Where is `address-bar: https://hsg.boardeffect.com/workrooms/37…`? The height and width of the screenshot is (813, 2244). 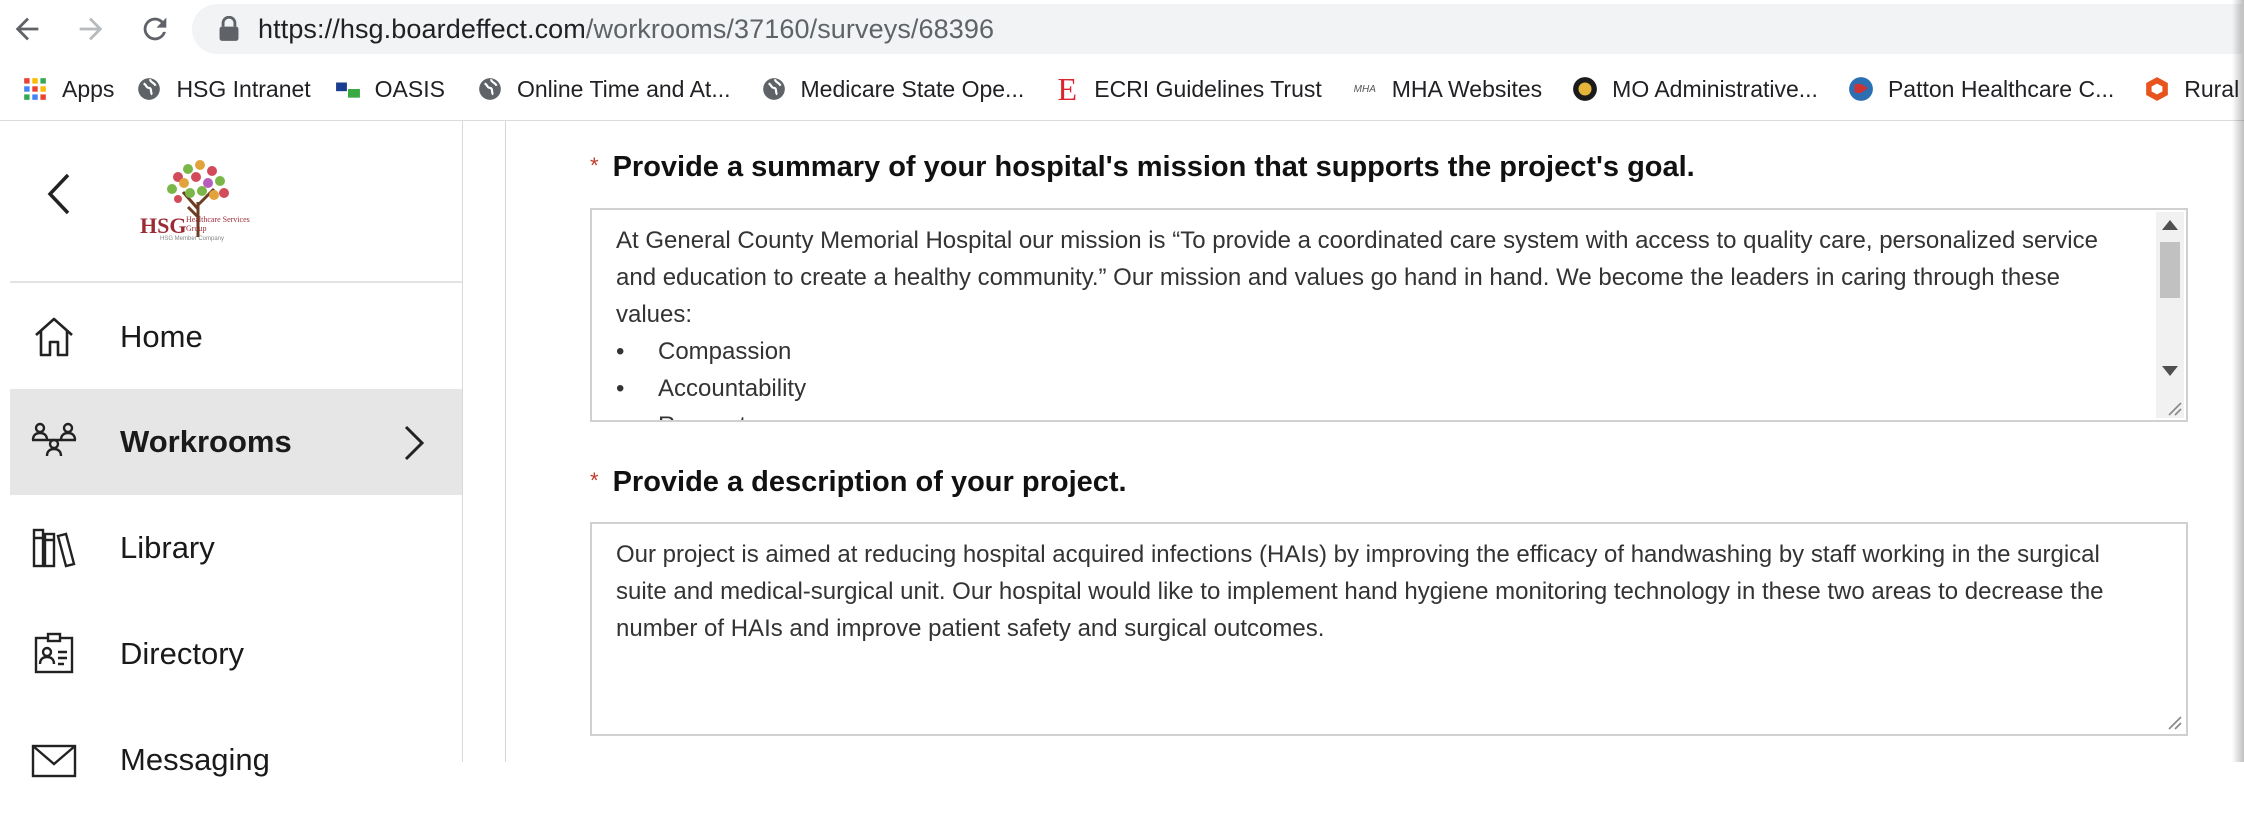 address-bar: https://hsg.boardeffect.com/workrooms/37… is located at coordinates (1217, 29).